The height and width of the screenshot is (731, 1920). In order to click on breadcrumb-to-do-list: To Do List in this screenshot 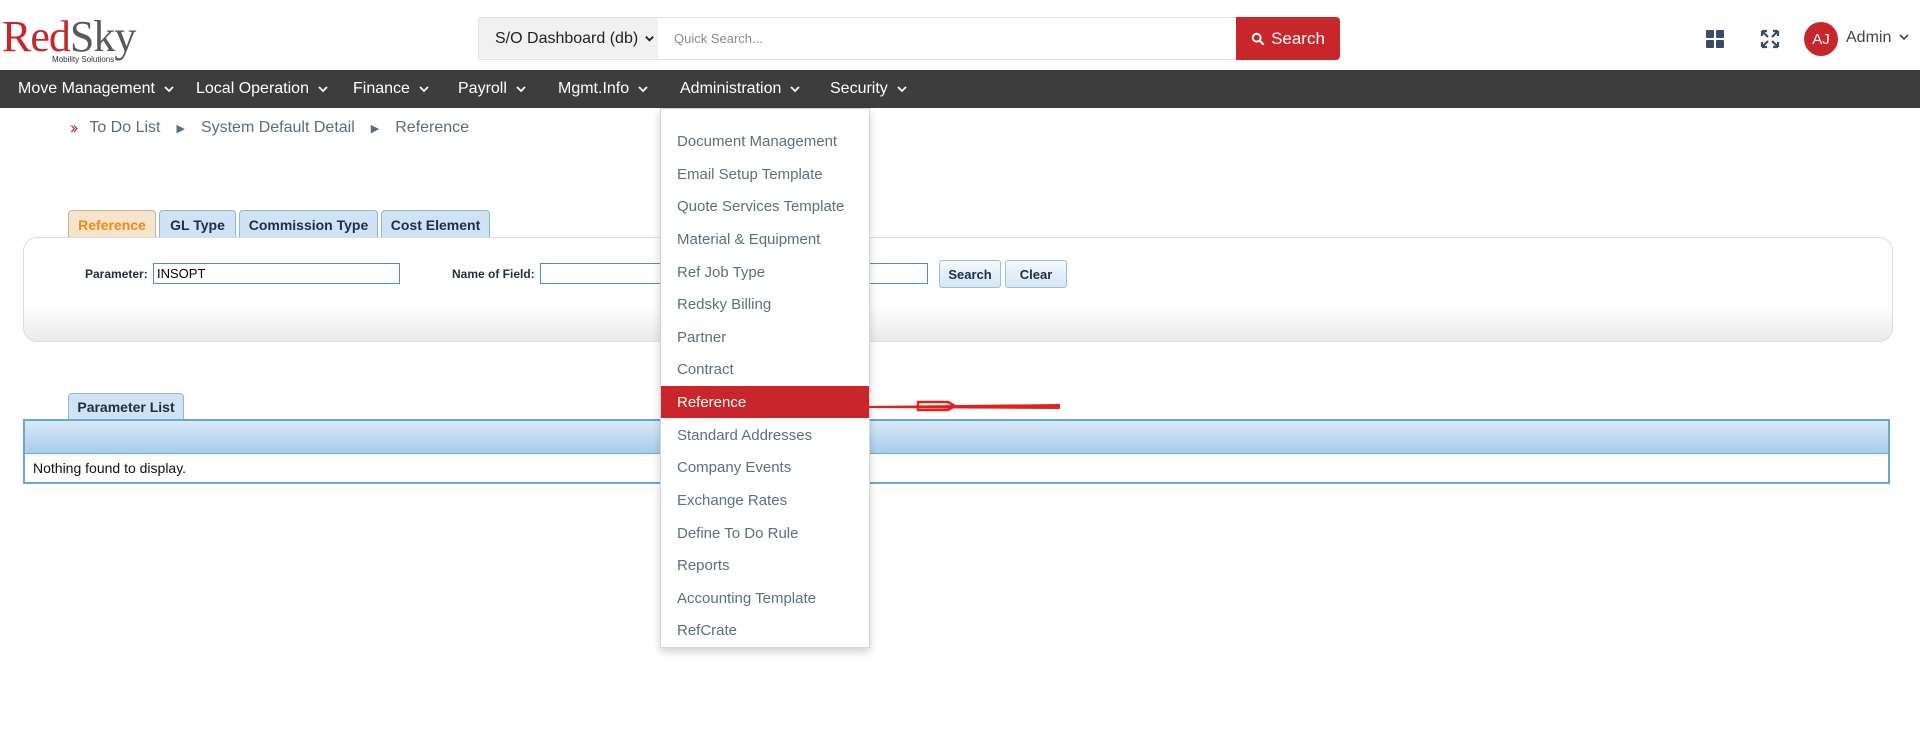, I will do `click(124, 128)`.